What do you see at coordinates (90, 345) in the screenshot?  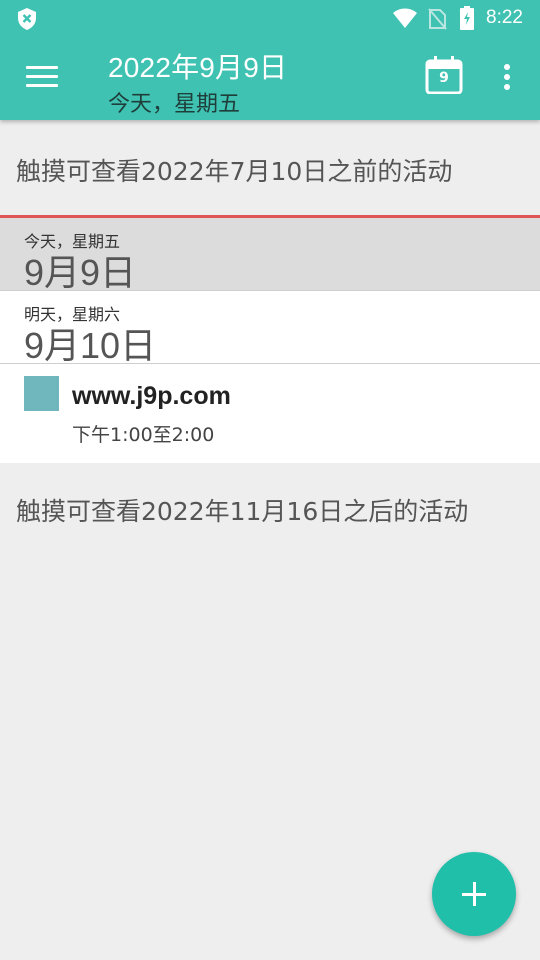 I see `day-date: 9月10日` at bounding box center [90, 345].